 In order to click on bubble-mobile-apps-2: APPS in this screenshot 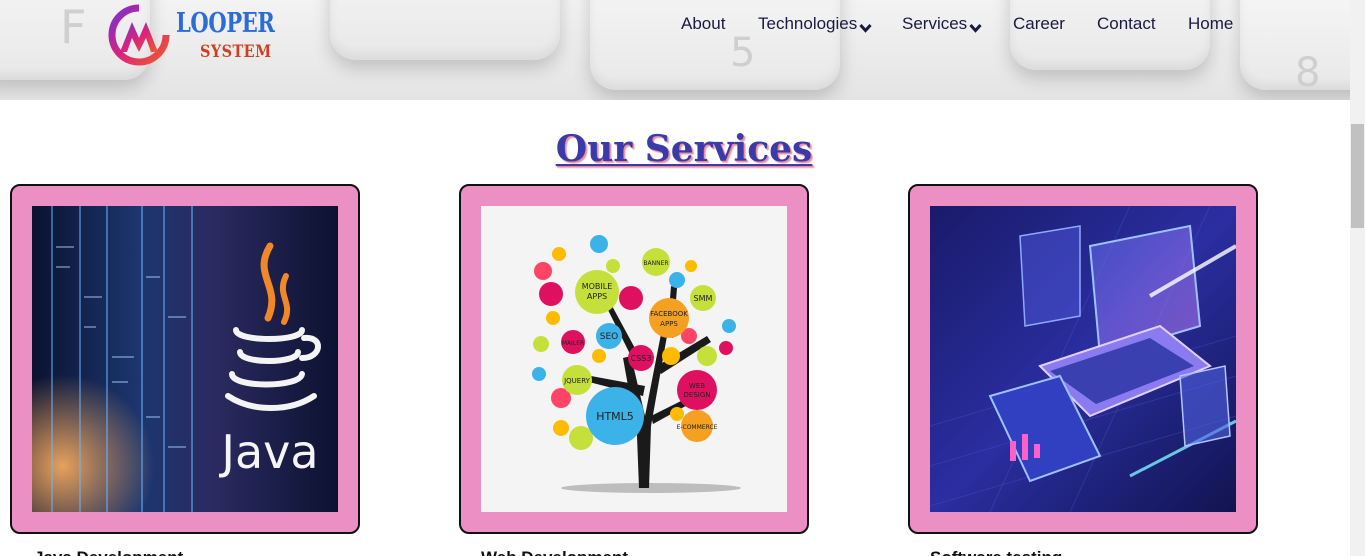, I will do `click(597, 296)`.